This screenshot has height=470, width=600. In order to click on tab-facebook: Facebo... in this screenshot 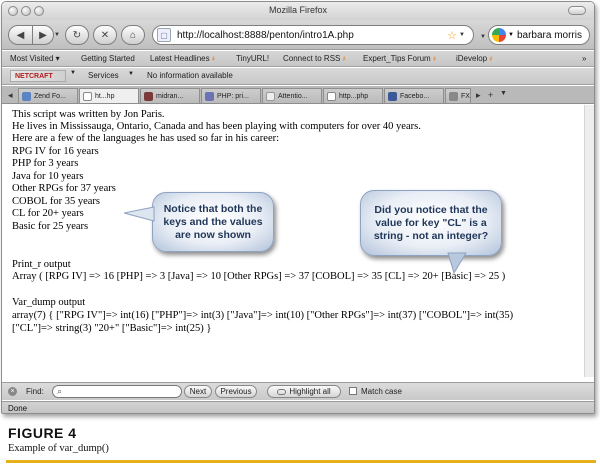, I will do `click(414, 95)`.